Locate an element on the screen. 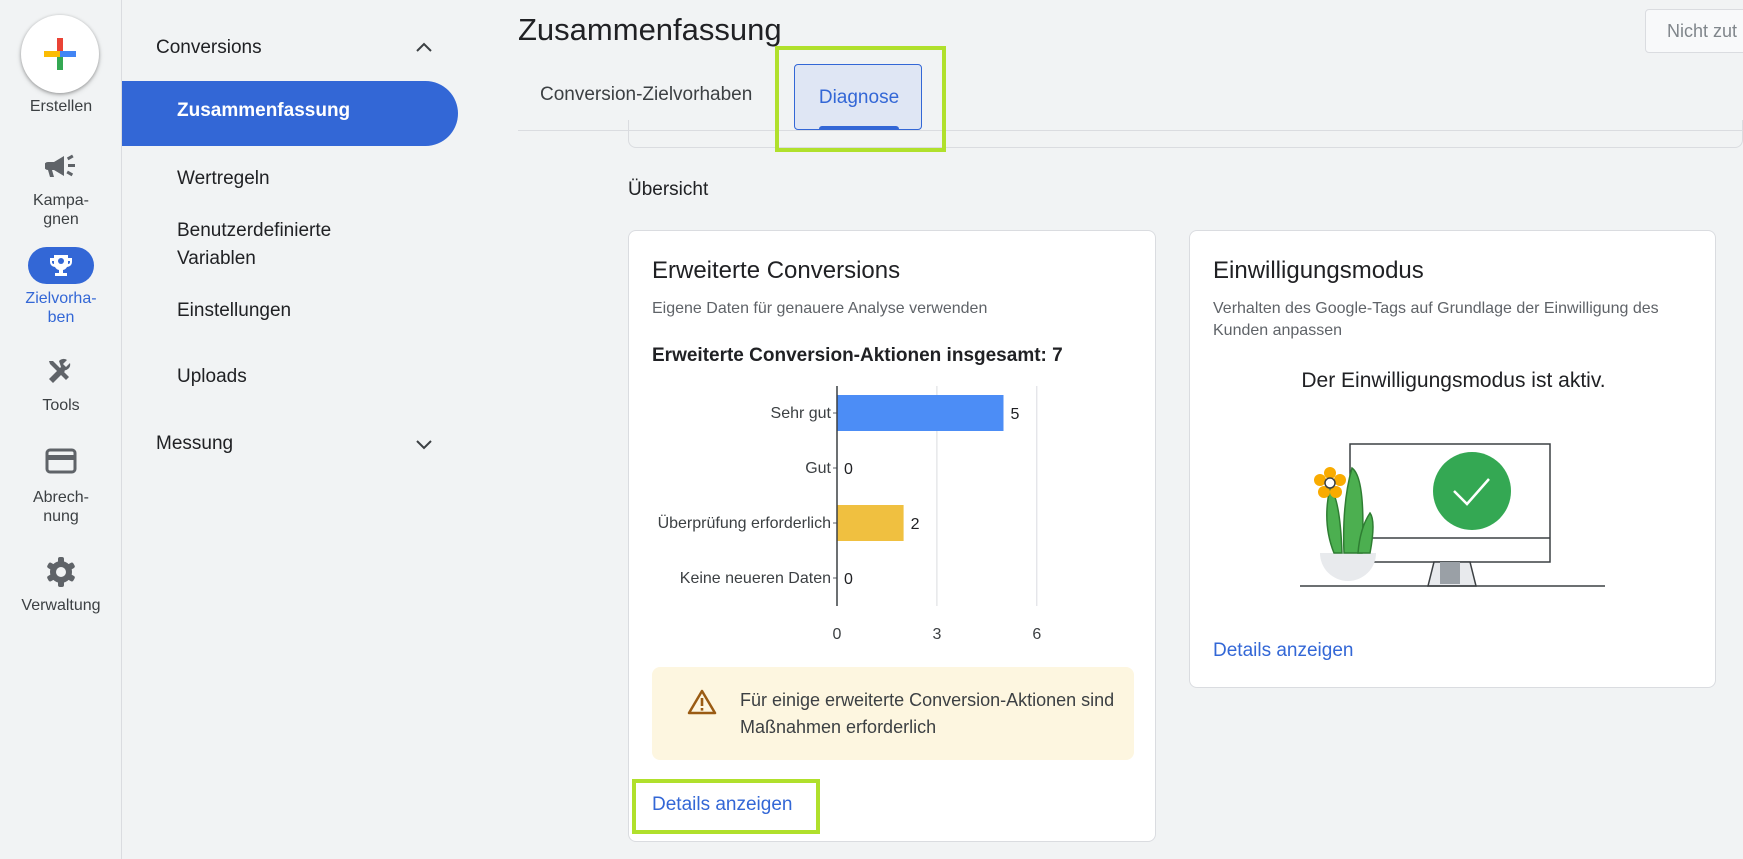 The width and height of the screenshot is (1743, 859). plus-icon is located at coordinates (60, 54).